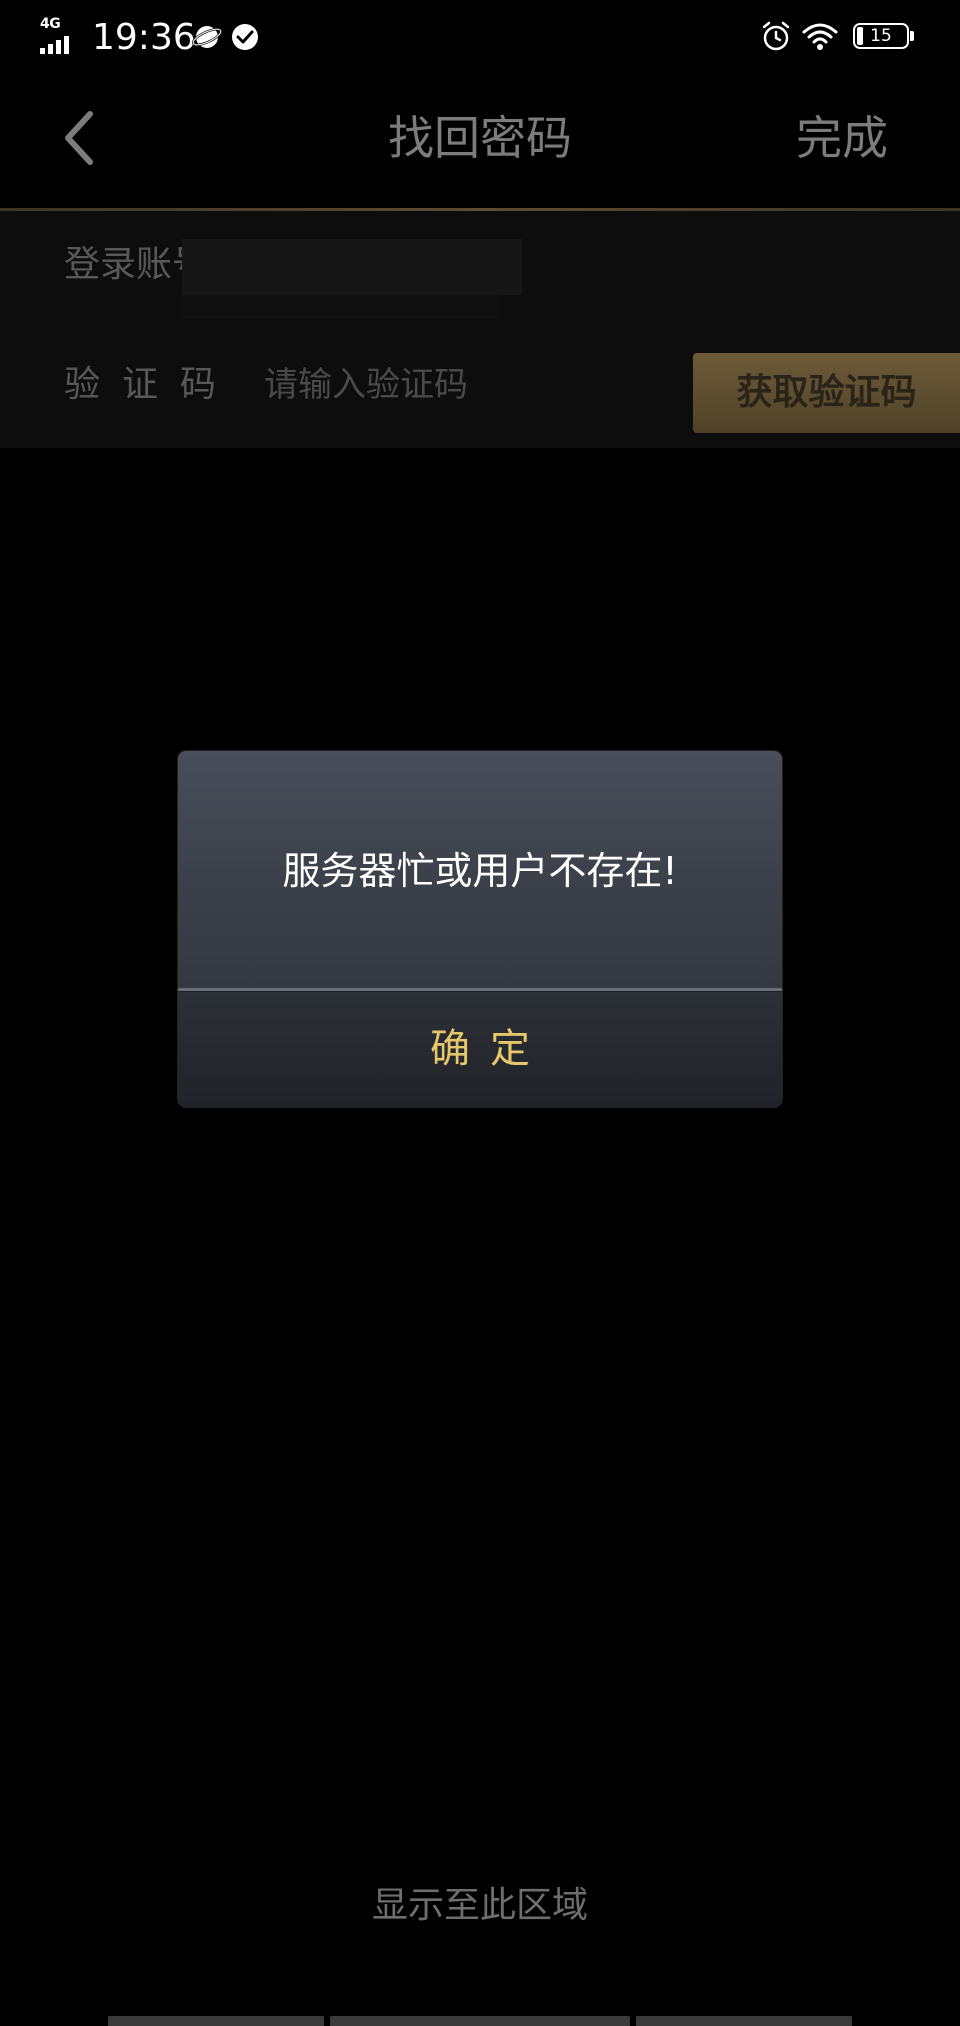 Image resolution: width=960 pixels, height=2026 pixels. I want to click on planet-icon, so click(207, 37).